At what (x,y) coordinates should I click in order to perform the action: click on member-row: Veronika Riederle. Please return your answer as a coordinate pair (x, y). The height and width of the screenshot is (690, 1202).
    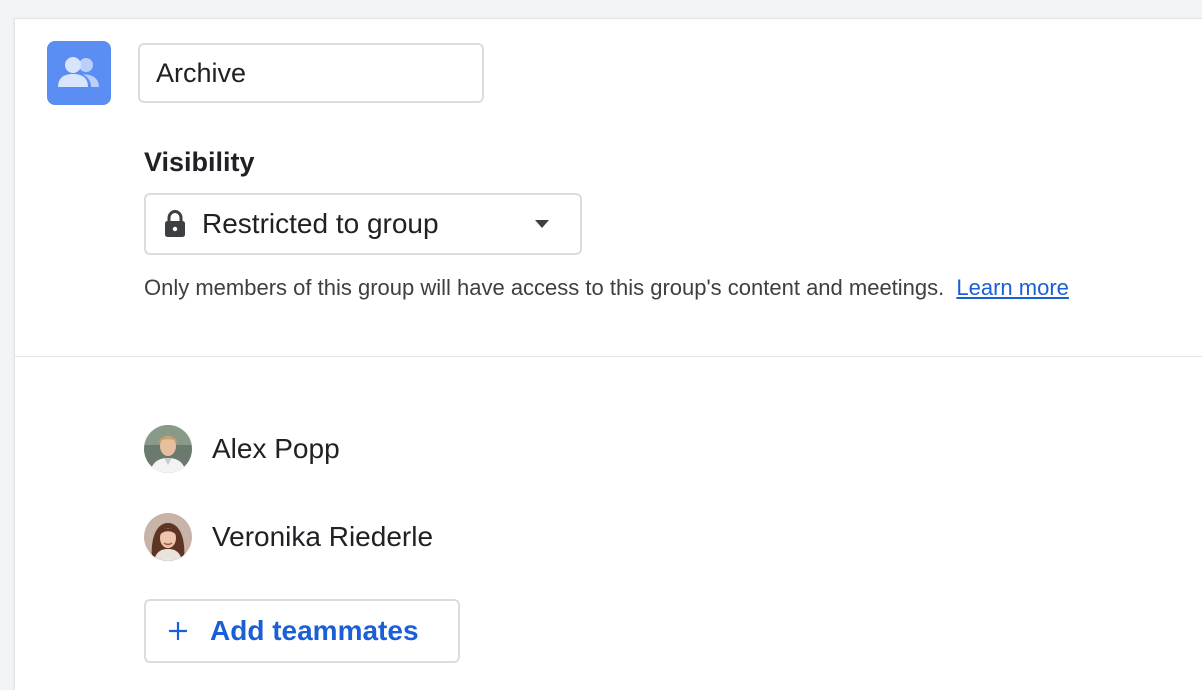
    Looking at the image, I should click on (288, 537).